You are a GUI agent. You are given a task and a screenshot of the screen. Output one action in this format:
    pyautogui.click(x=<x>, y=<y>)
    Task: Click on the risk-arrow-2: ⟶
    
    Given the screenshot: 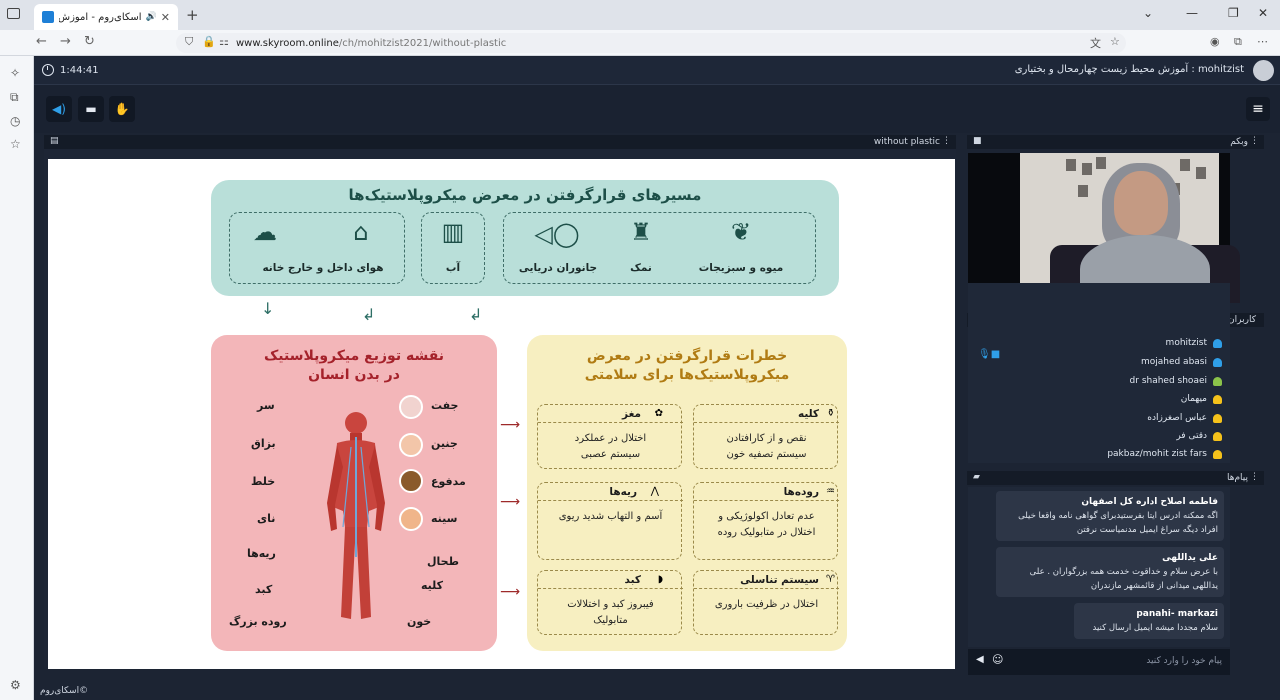 What is the action you would take?
    pyautogui.click(x=510, y=502)
    